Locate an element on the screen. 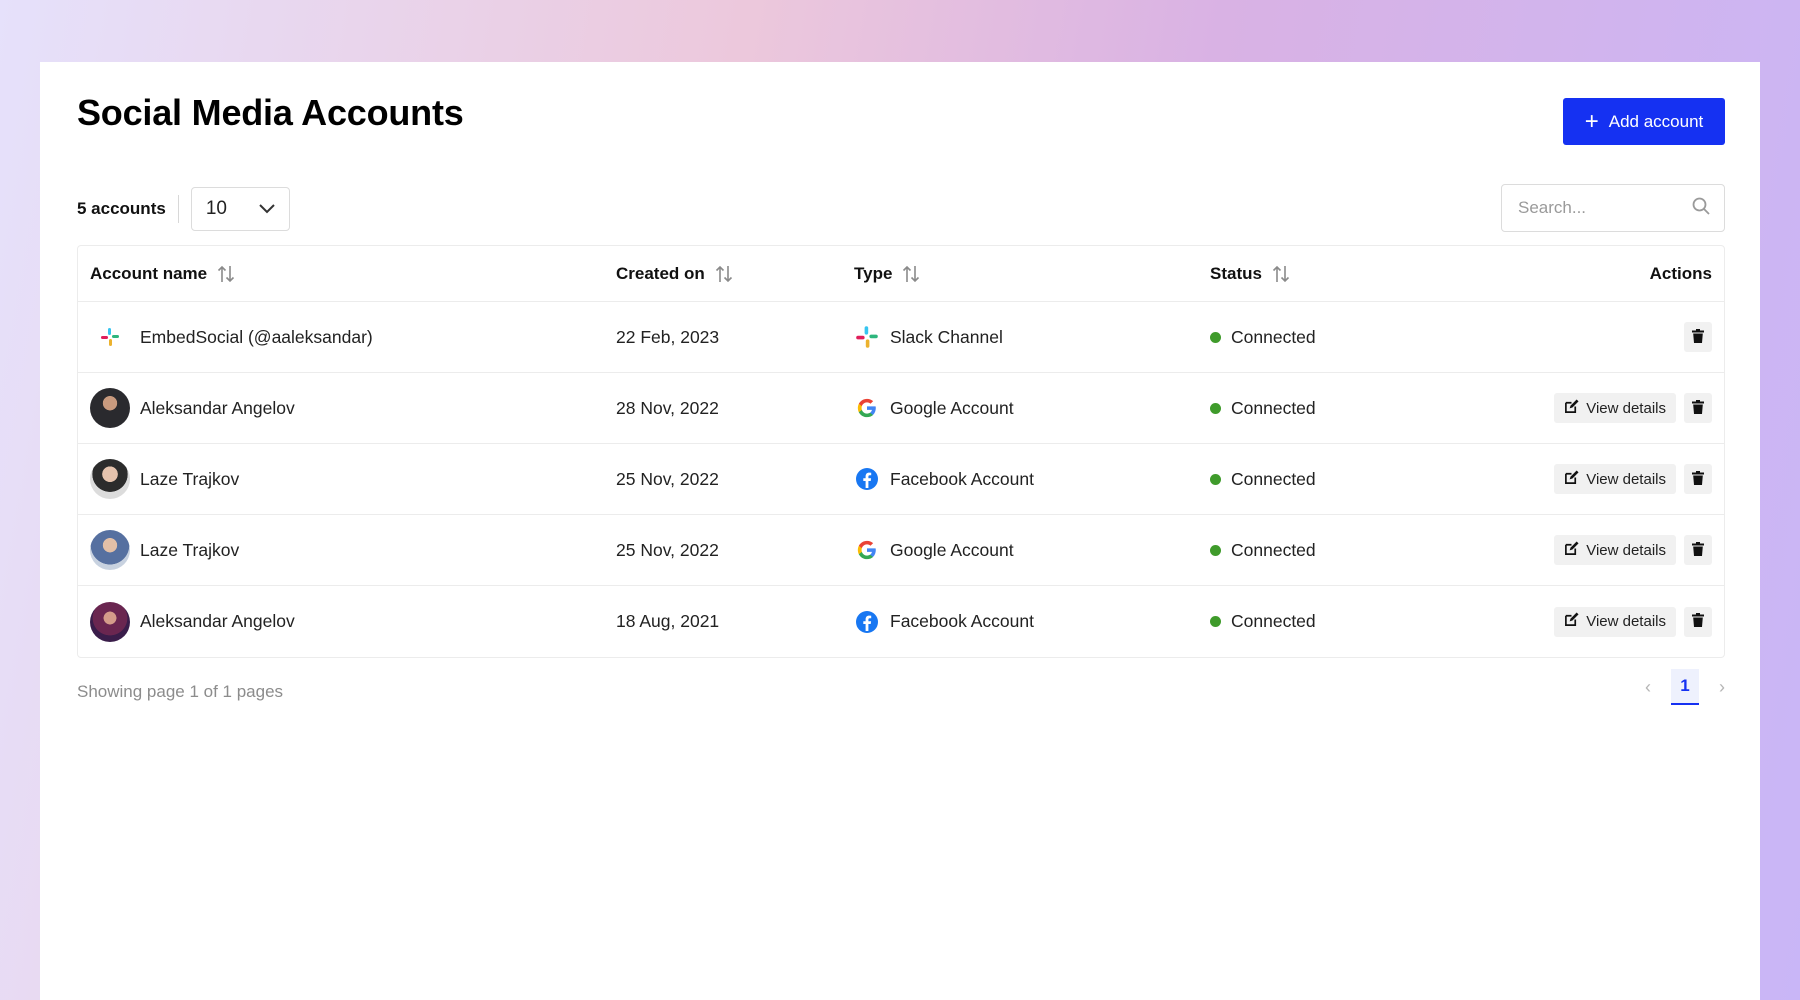  created-on-cell: 28 Nov, 2022 is located at coordinates (667, 408).